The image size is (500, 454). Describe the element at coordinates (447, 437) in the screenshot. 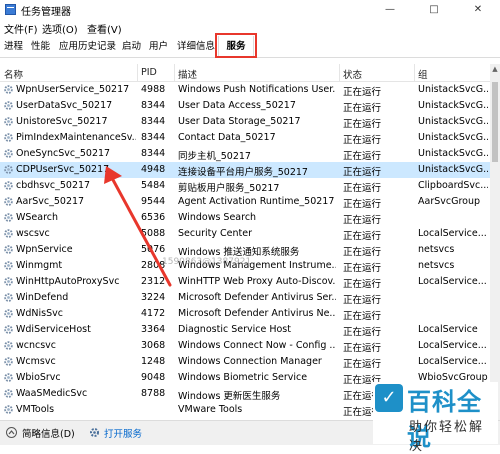

I see `brand-subtitle: 助你轻松解决` at that location.